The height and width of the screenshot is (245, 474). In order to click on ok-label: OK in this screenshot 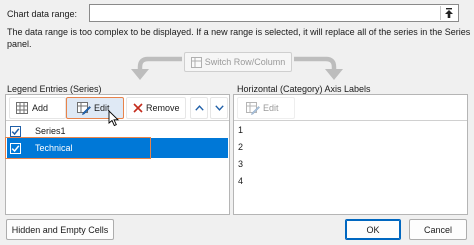, I will do `click(373, 229)`.